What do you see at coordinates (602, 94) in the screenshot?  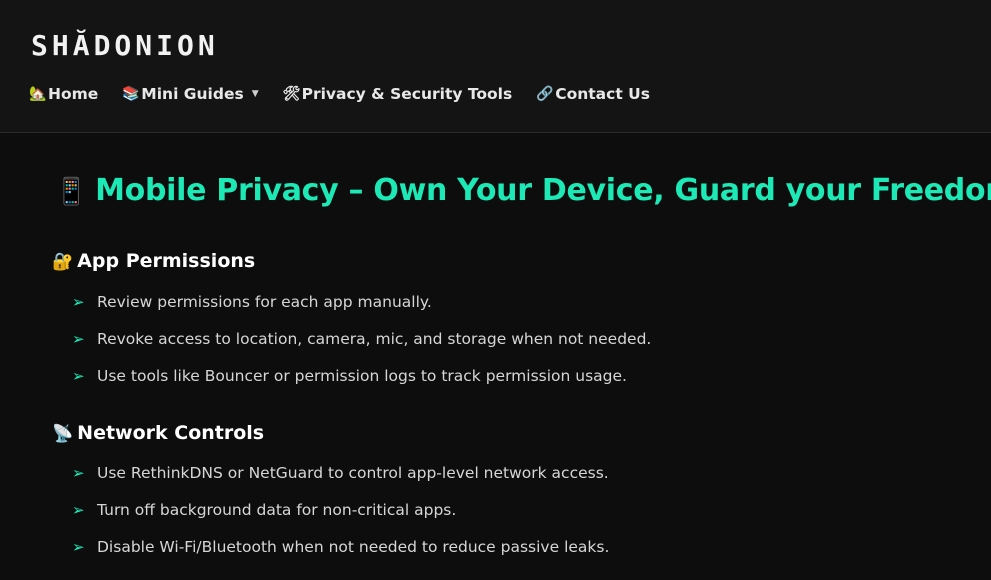 I see `nav-contact-us-label: Contact Us` at bounding box center [602, 94].